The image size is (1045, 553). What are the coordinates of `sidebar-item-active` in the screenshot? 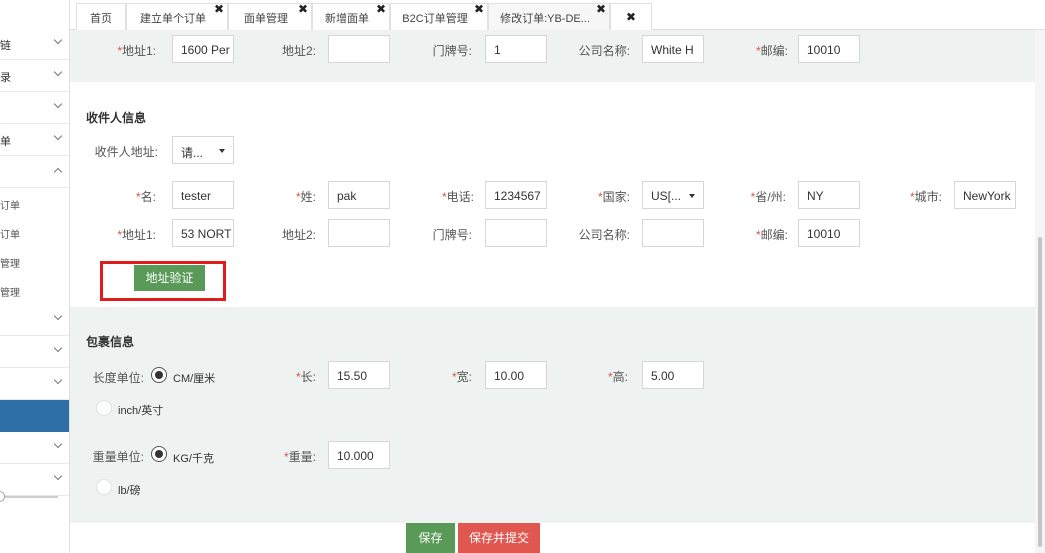 It's located at (34, 416).